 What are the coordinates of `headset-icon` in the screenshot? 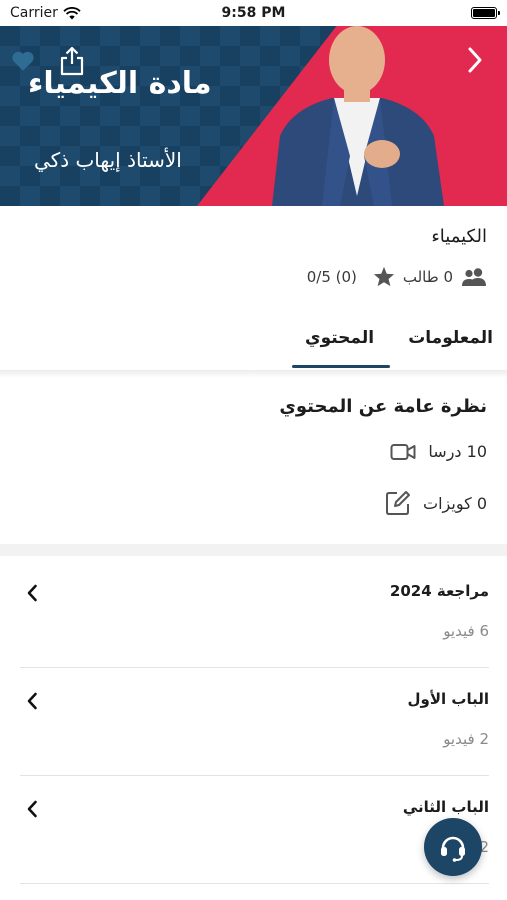 It's located at (453, 849).